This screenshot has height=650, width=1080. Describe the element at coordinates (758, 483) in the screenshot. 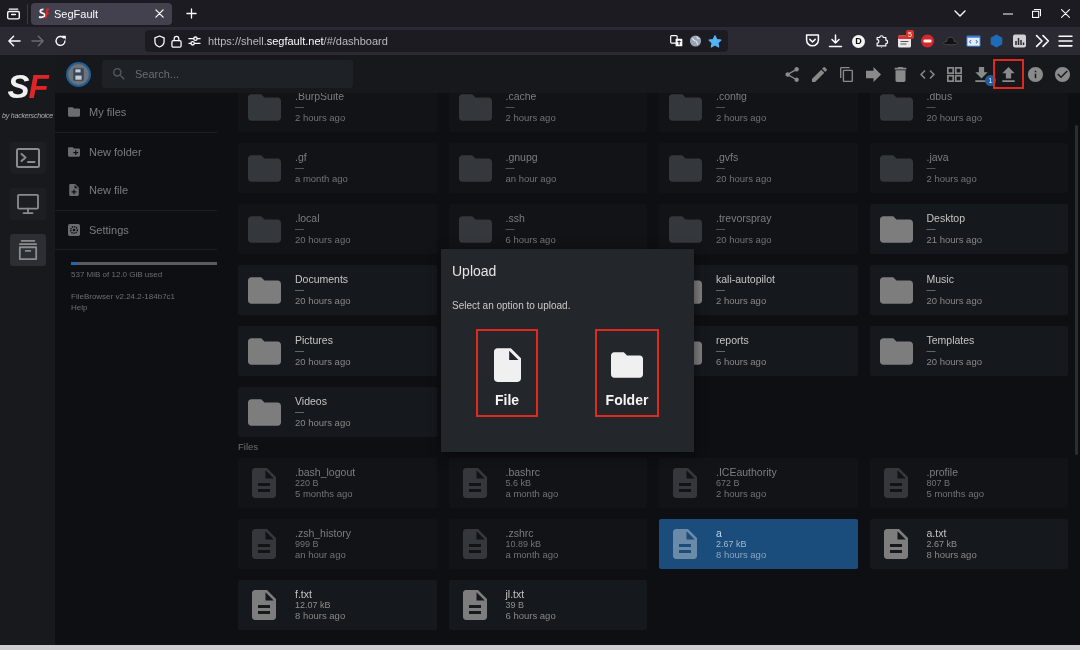

I see `file-card: .ICEauthority 672 B 2 hours ago` at that location.